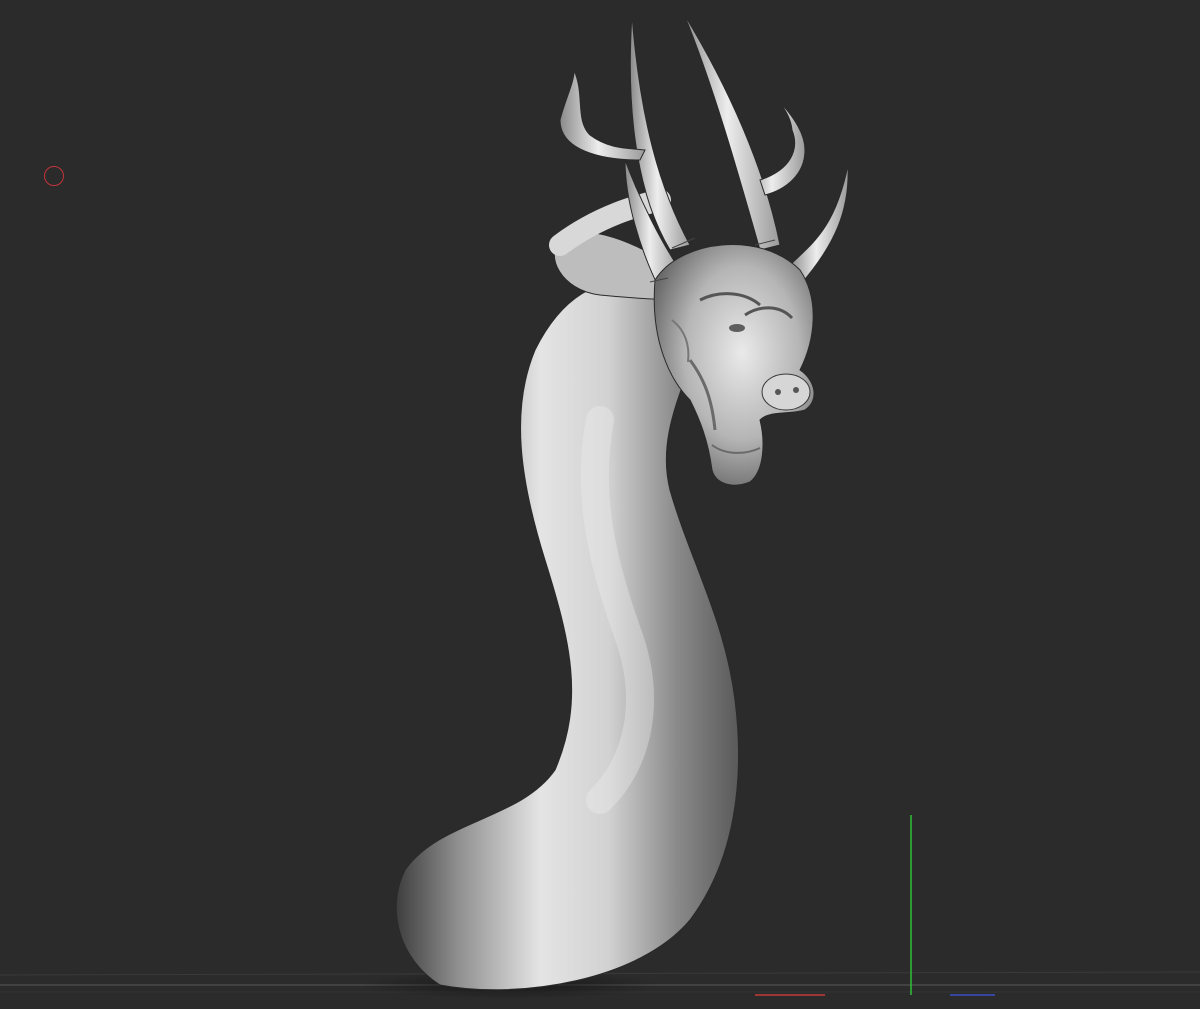  I want to click on brush-cursor-icon, so click(54, 176).